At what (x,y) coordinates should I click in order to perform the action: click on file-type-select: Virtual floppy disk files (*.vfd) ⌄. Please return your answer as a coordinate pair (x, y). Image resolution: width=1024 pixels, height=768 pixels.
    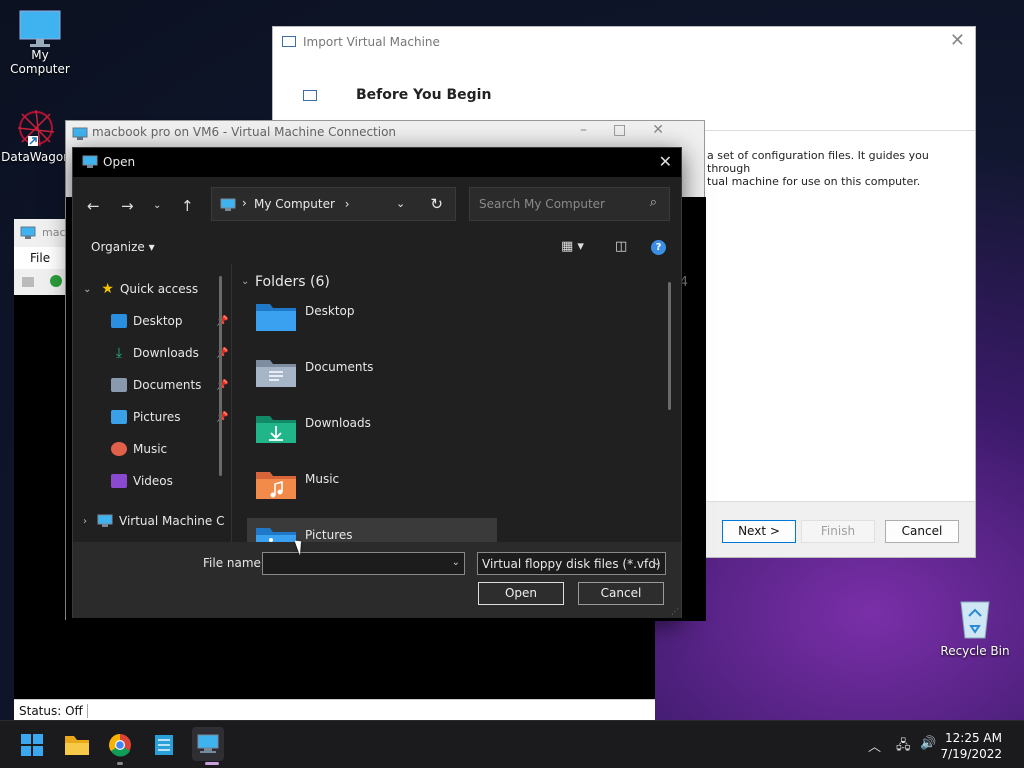
    Looking at the image, I should click on (571, 563).